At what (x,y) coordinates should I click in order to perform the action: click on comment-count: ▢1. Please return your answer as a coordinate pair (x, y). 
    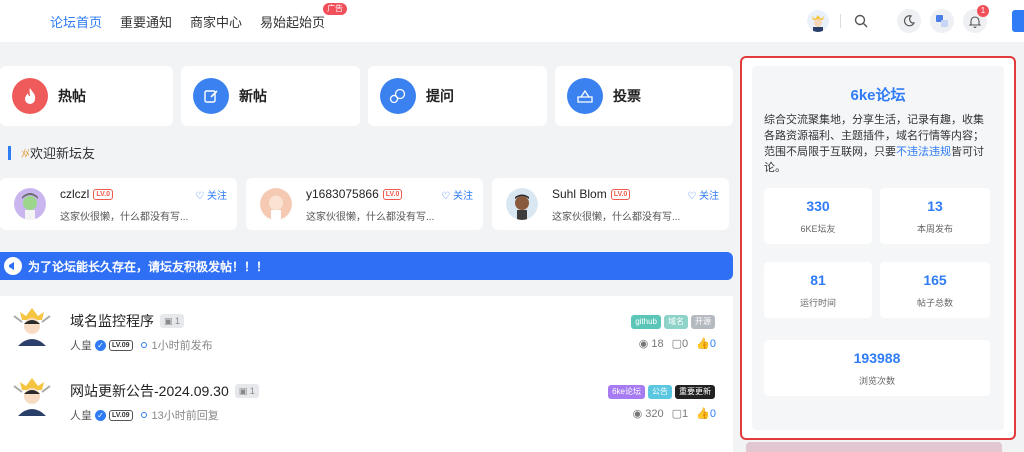
    Looking at the image, I should click on (680, 413).